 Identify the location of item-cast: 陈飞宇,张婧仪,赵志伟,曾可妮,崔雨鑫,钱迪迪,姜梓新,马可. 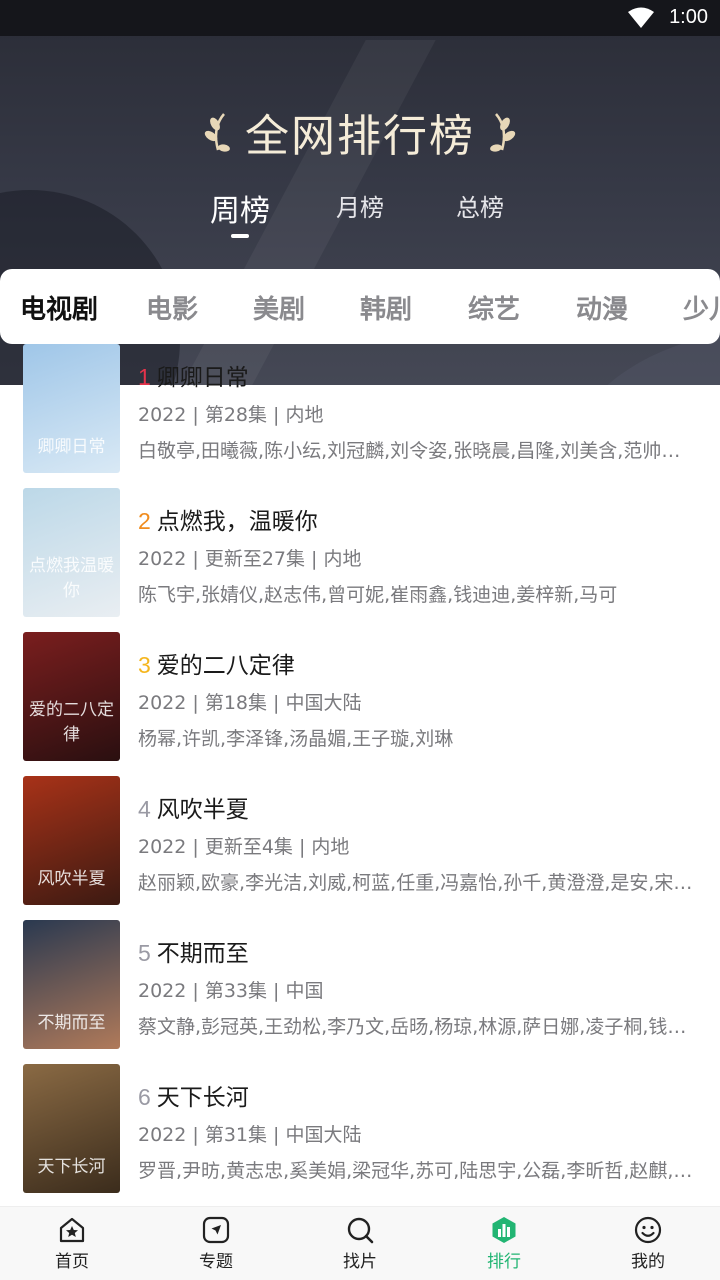
(378, 595).